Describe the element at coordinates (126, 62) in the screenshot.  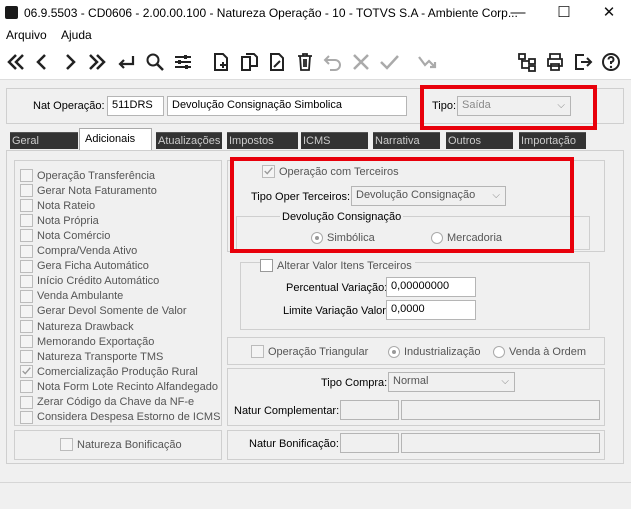
I see `goto-icon` at that location.